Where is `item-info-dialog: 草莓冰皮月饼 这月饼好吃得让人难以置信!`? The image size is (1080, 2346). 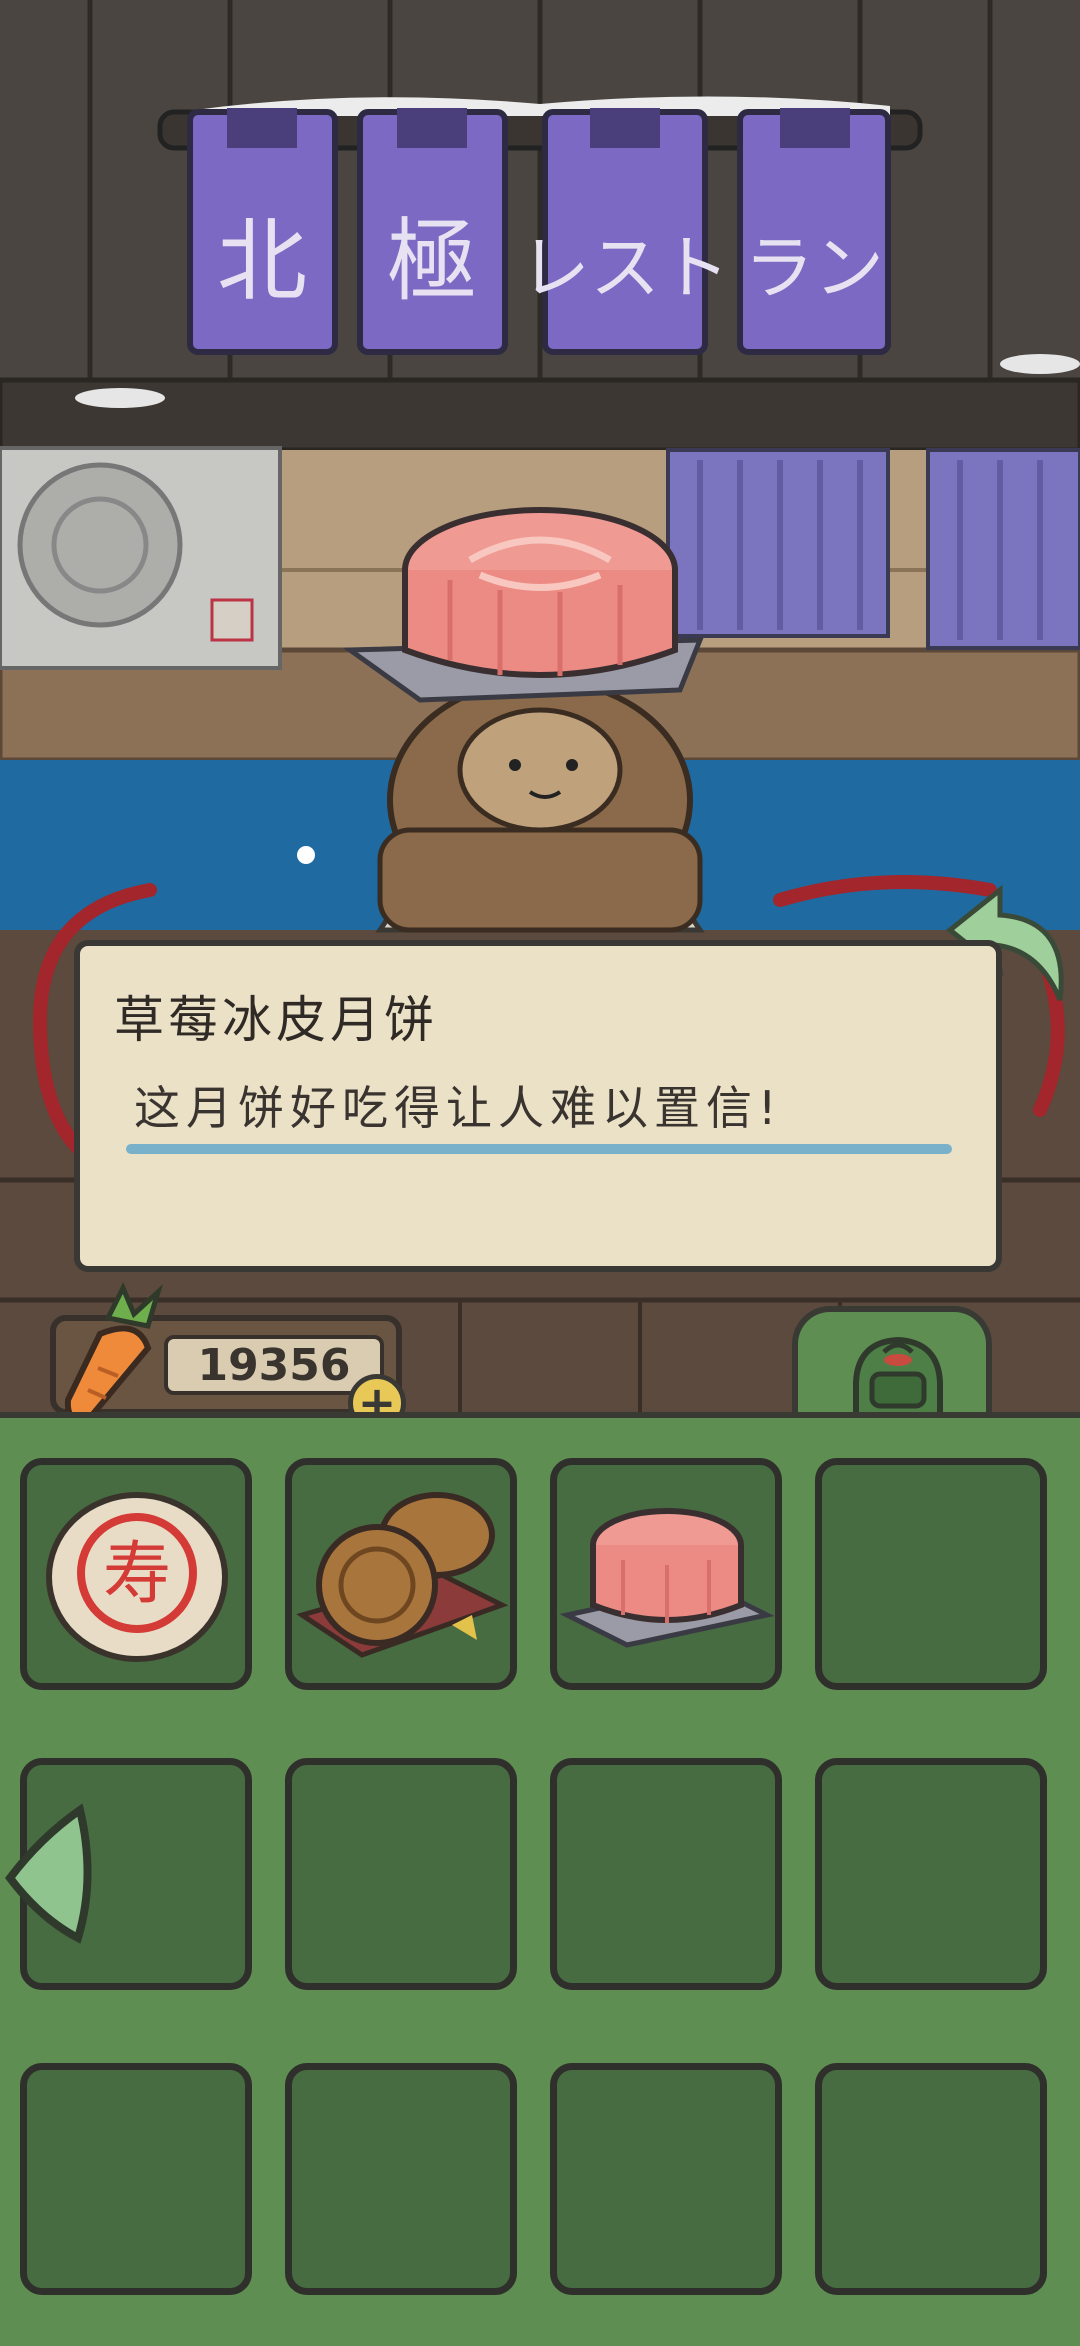
item-info-dialog: 草莓冰皮月饼 这月饼好吃得让人难以置信! is located at coordinates (538, 1106).